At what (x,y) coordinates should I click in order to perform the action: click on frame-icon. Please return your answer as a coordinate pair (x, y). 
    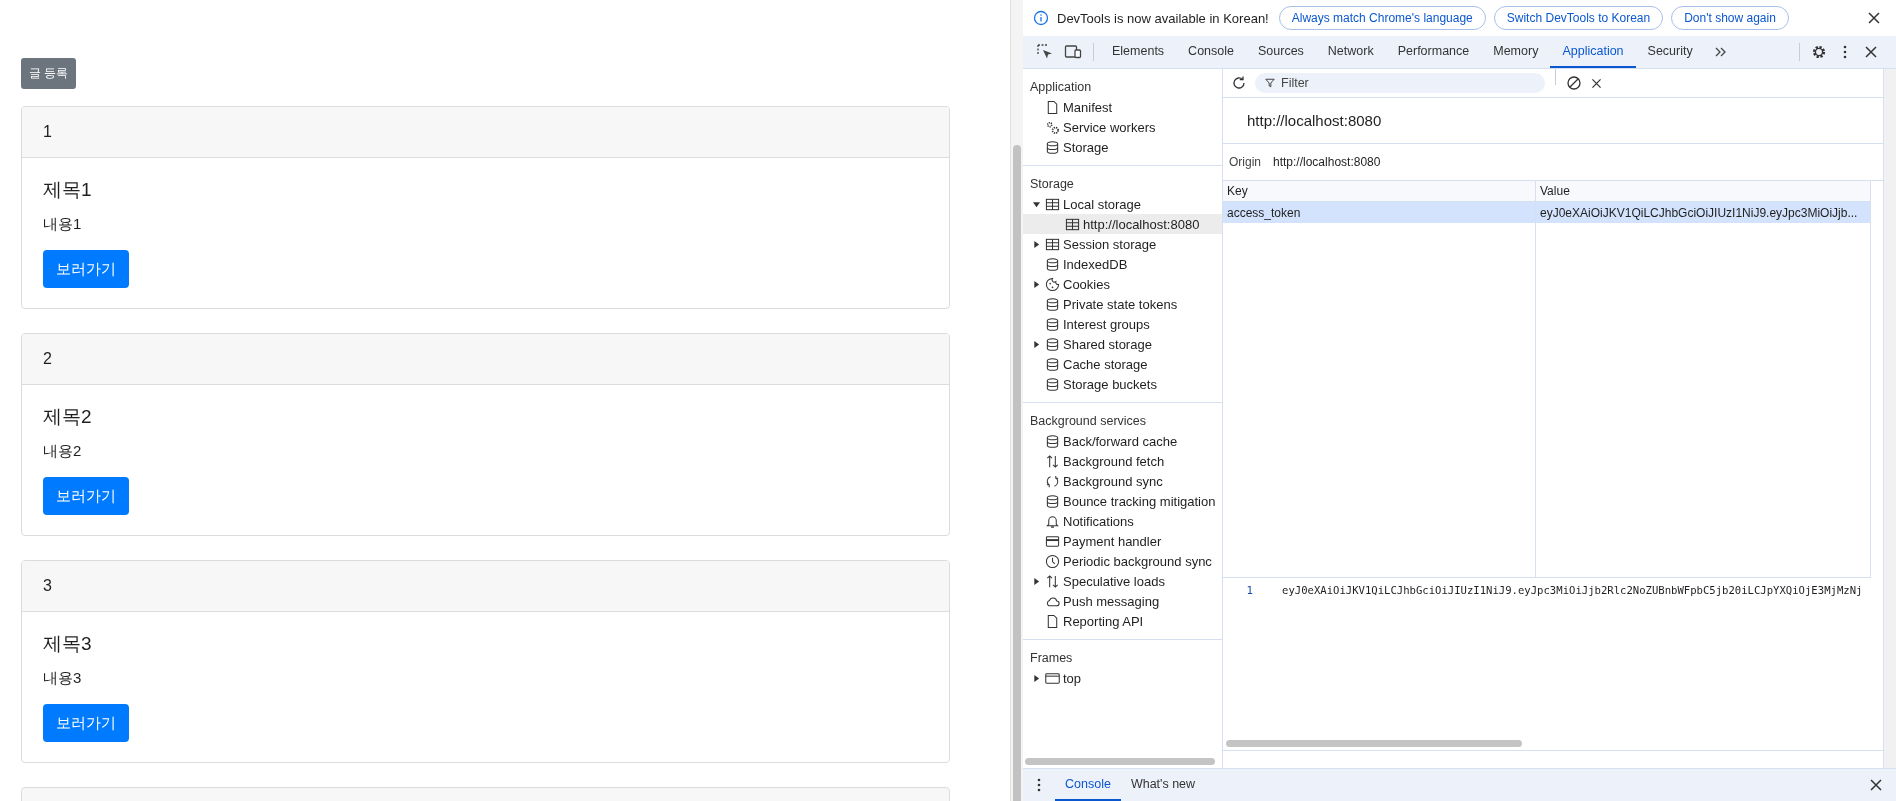
    Looking at the image, I should click on (1052, 678).